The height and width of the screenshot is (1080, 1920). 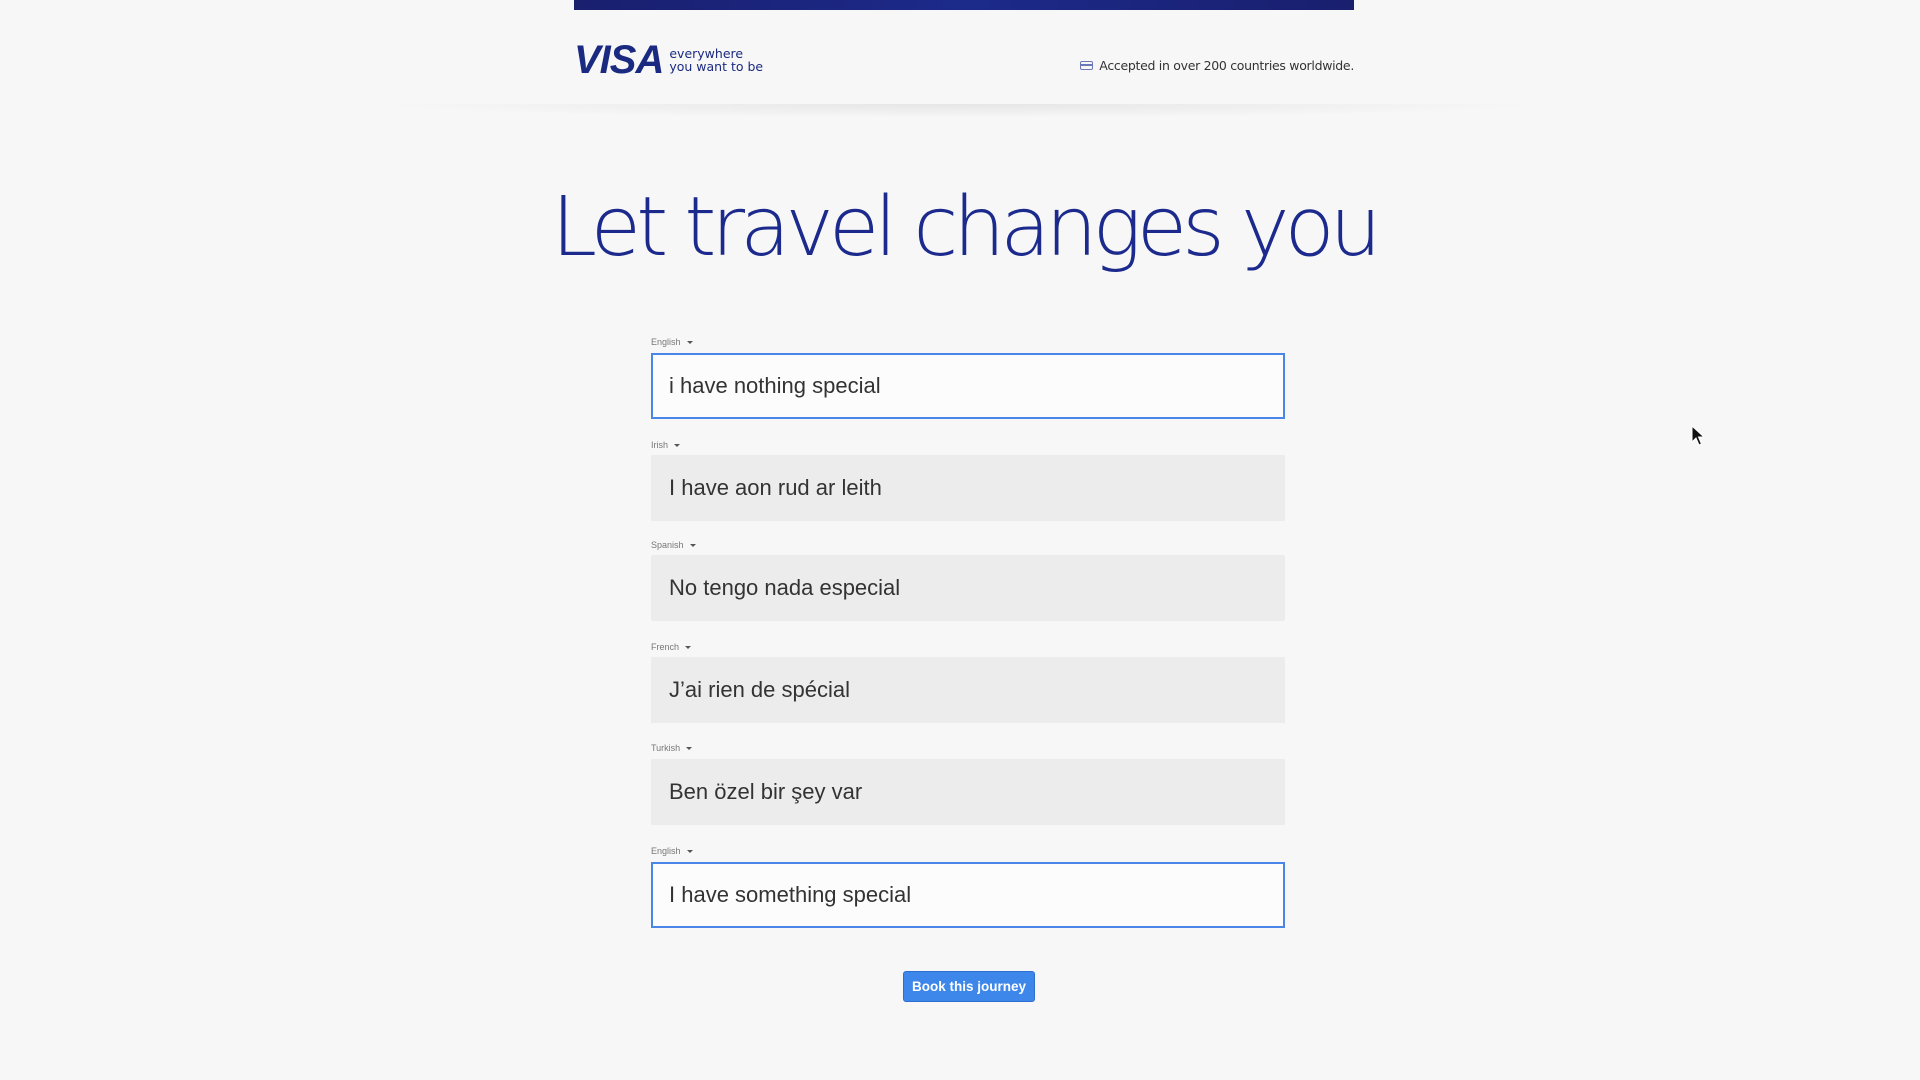 I want to click on language-label: Turkish, so click(x=666, y=748).